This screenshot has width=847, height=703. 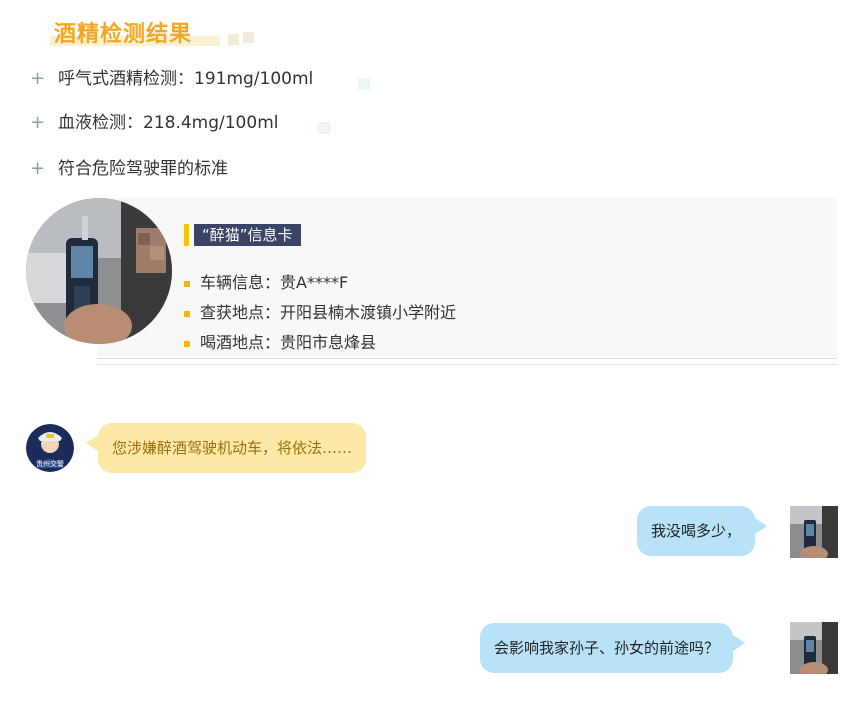 I want to click on result-line-conclusion: + 符合危险驾驶罪的标准, so click(x=129, y=166).